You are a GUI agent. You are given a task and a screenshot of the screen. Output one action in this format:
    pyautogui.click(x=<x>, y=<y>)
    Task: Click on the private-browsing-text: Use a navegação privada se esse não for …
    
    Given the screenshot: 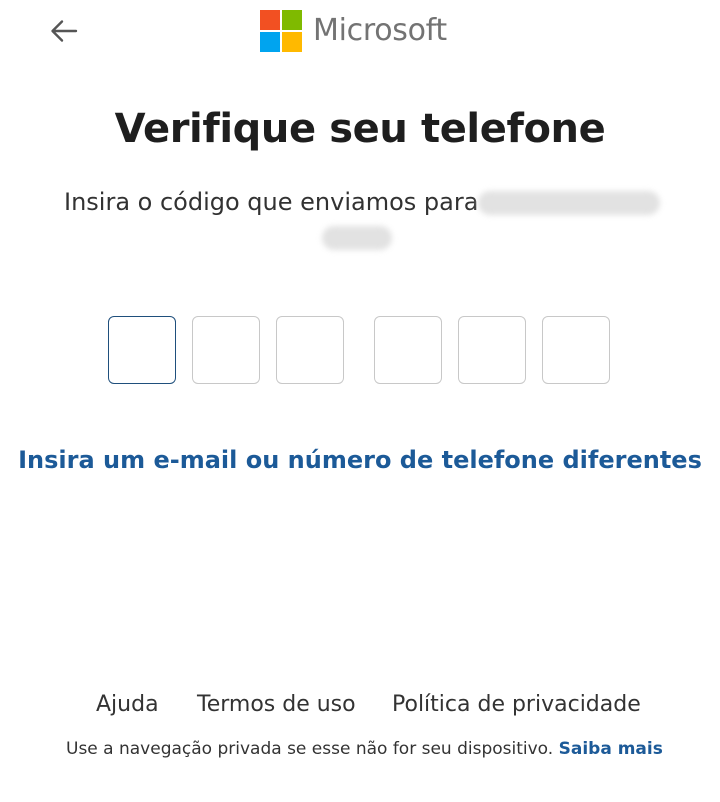 What is the action you would take?
    pyautogui.click(x=310, y=749)
    